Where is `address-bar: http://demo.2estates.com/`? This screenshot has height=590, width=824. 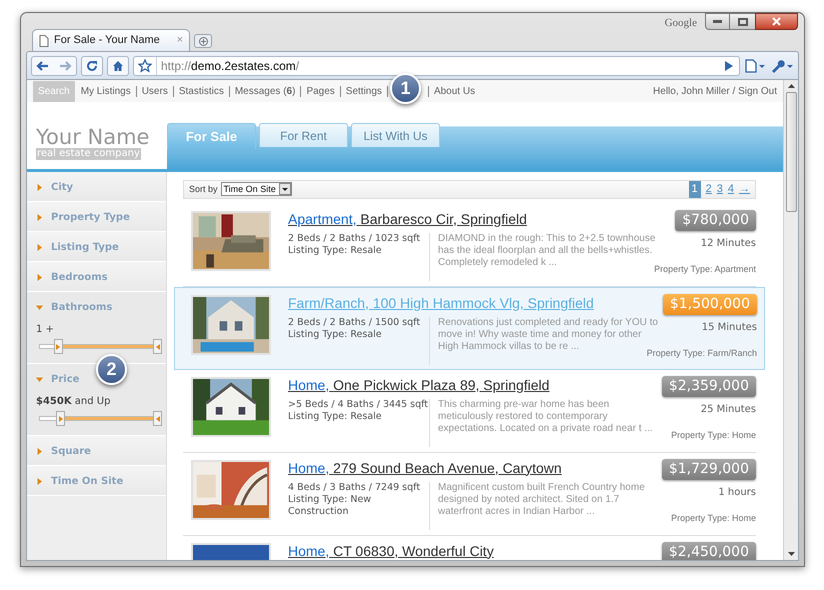 address-bar: http://demo.2estates.com/ is located at coordinates (436, 66).